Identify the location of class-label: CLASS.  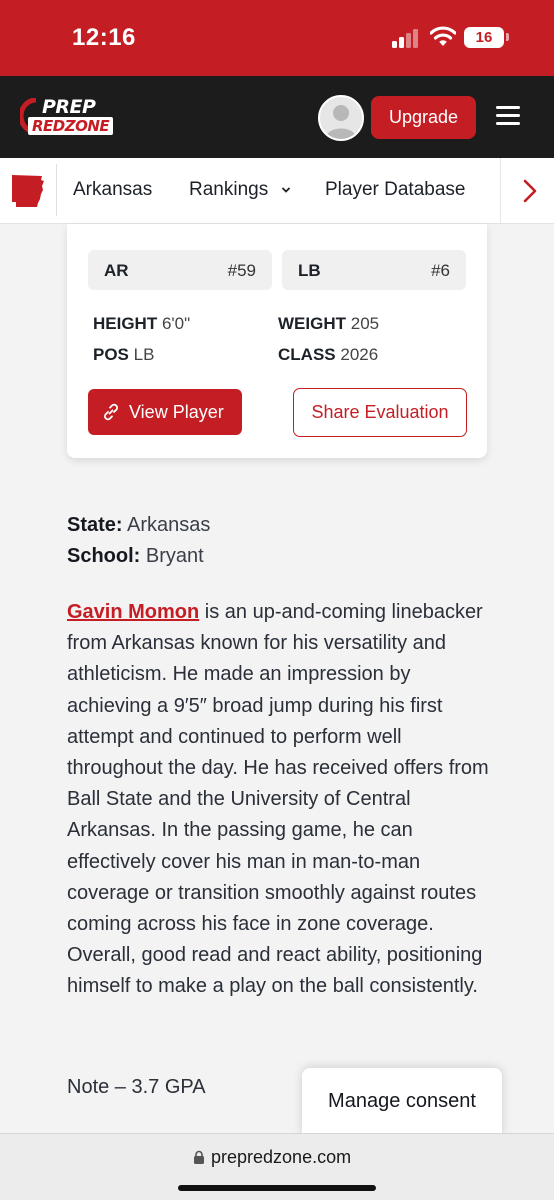
(307, 354).